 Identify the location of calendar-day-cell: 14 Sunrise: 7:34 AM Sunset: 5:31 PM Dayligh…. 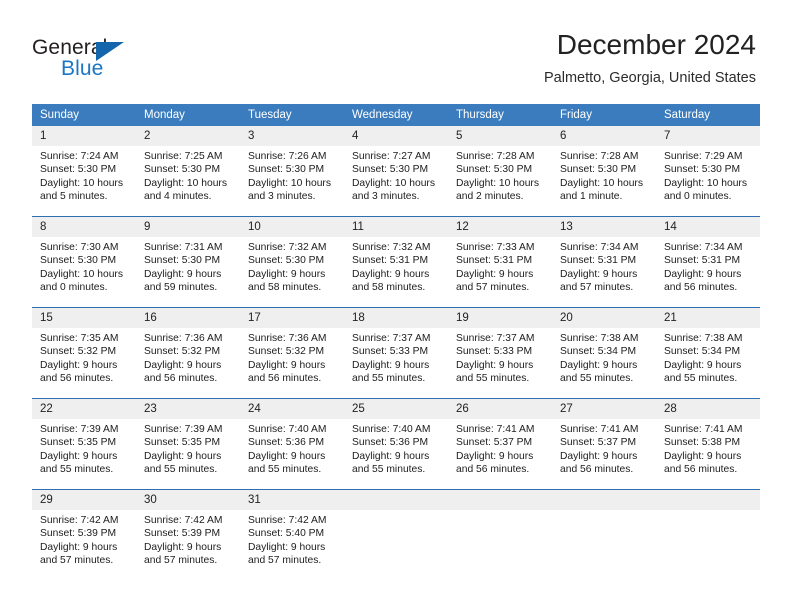
(708, 262).